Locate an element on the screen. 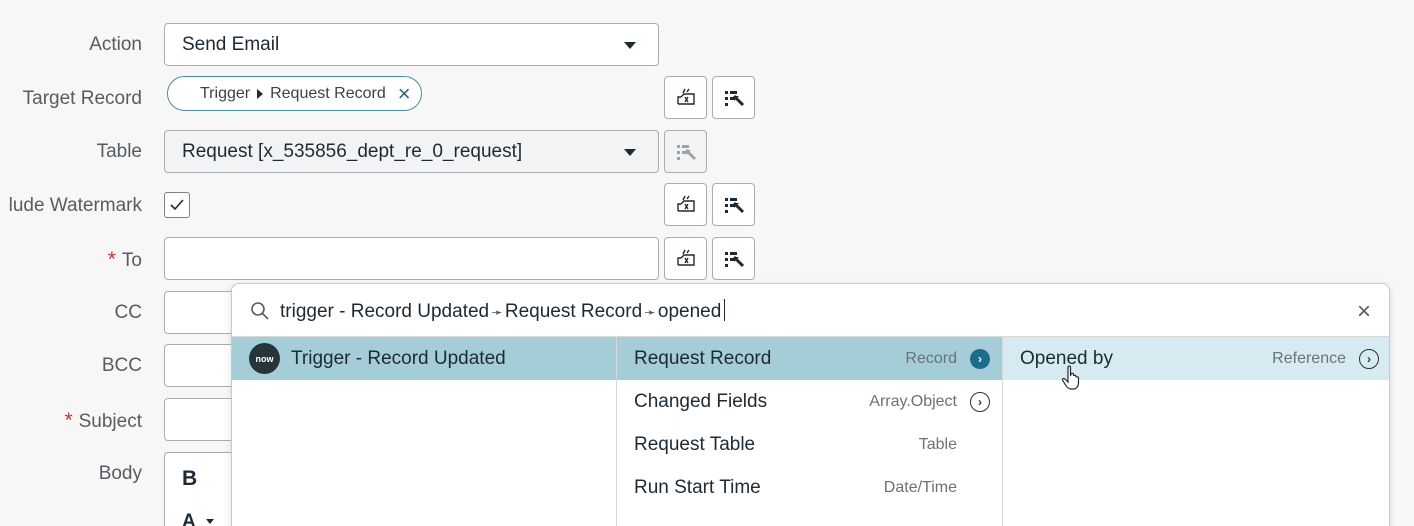 The image size is (1414, 526). picker-item-type: Array.Object is located at coordinates (913, 401).